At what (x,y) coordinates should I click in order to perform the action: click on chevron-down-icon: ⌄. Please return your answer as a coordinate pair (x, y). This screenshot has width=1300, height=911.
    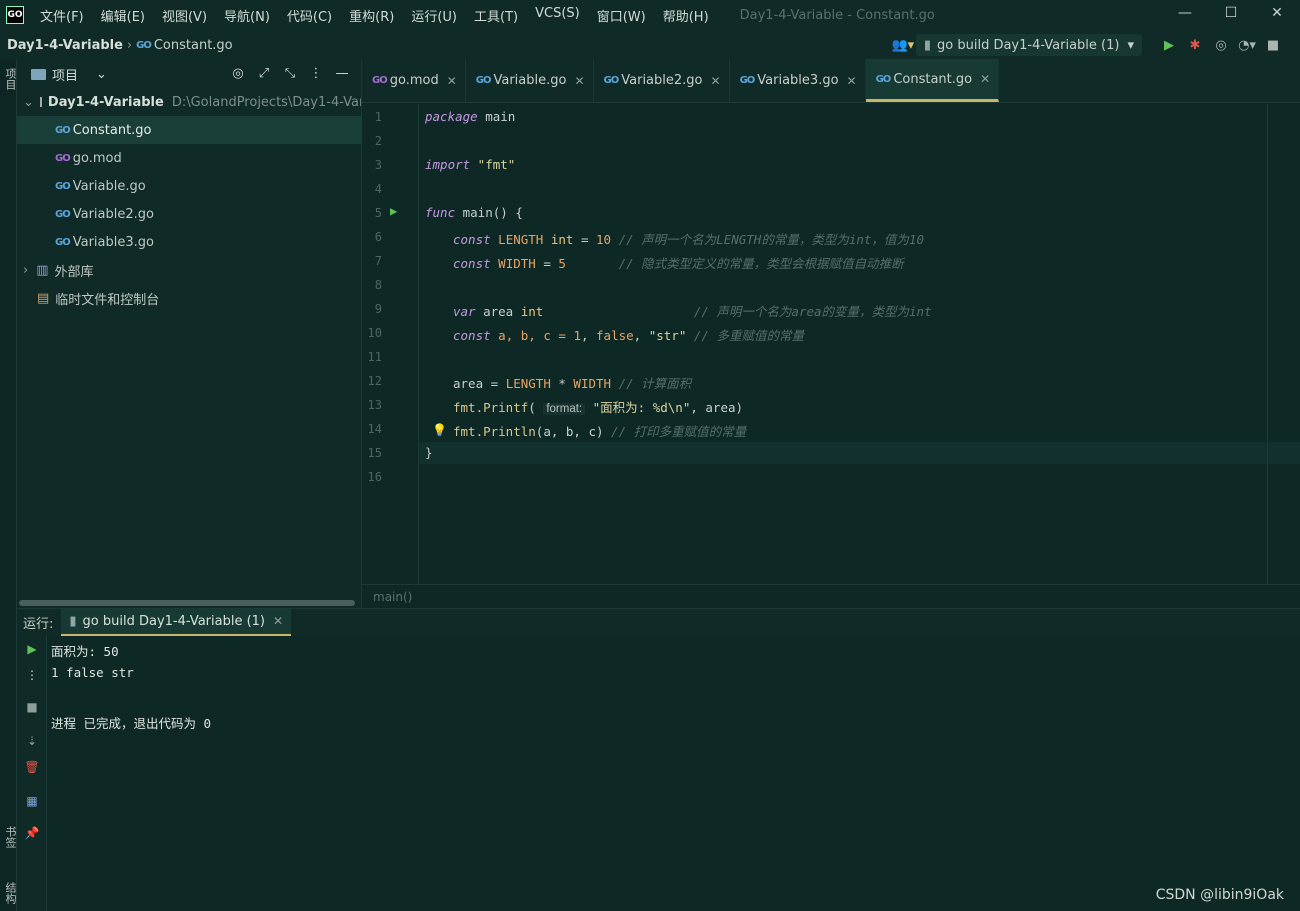
    Looking at the image, I should click on (101, 74).